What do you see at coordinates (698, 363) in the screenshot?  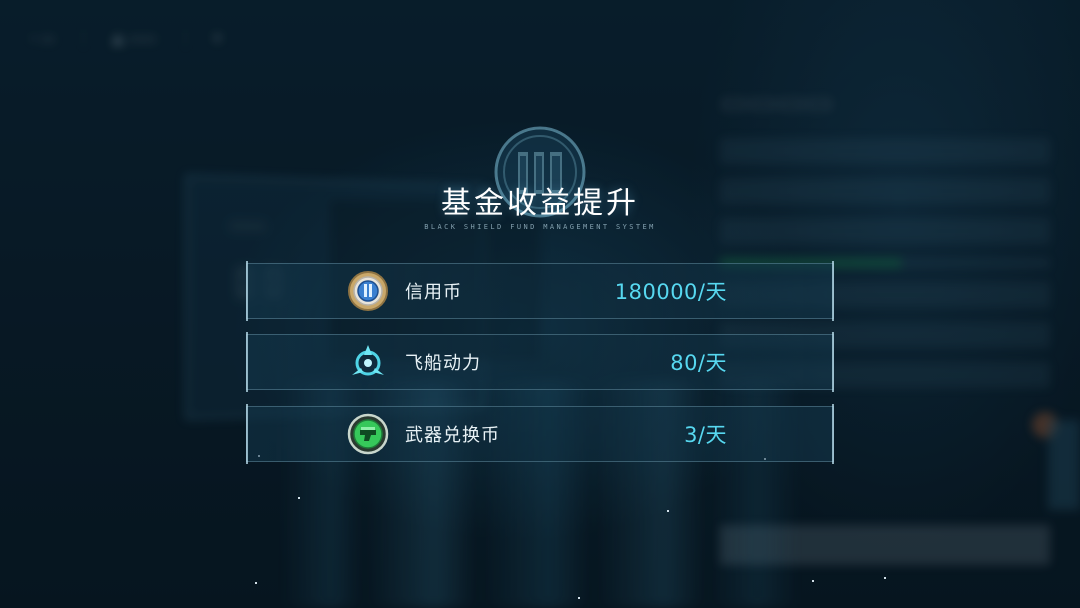 I see `reward-value: 80/天` at bounding box center [698, 363].